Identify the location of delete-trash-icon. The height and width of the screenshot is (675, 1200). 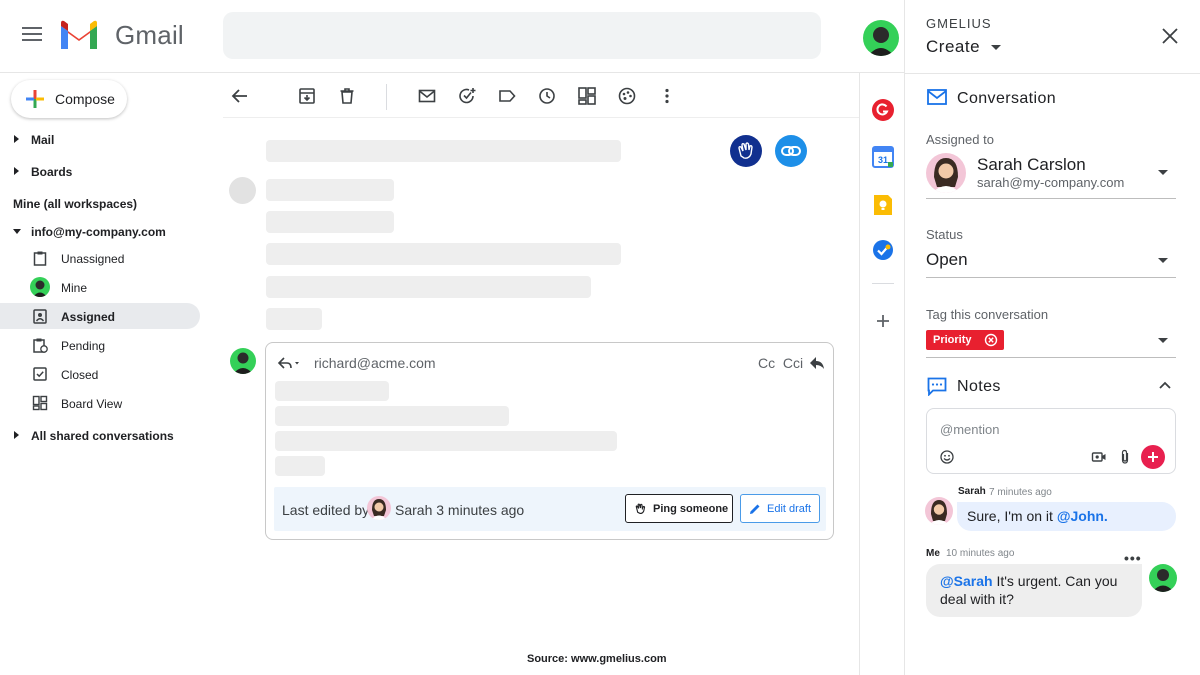
(347, 96).